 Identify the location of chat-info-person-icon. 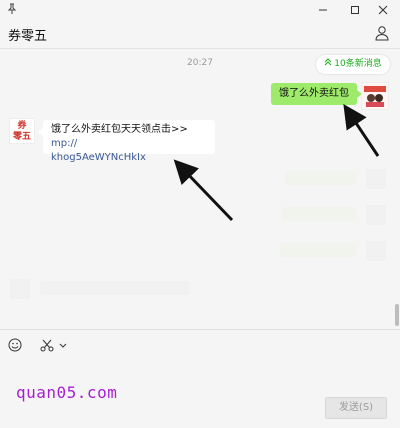
(382, 33).